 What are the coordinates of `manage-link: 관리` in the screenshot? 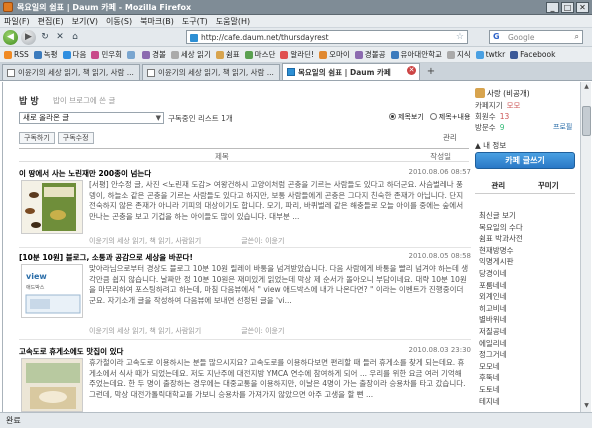 It's located at (450, 137).